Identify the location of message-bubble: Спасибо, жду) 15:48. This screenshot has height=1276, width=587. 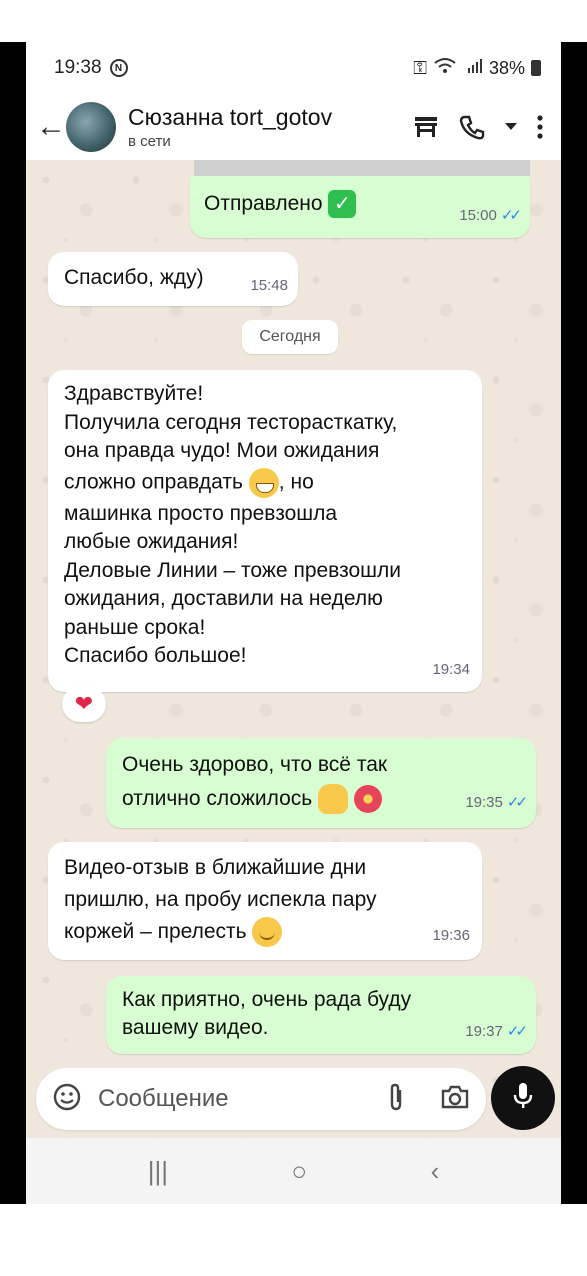
(173, 279).